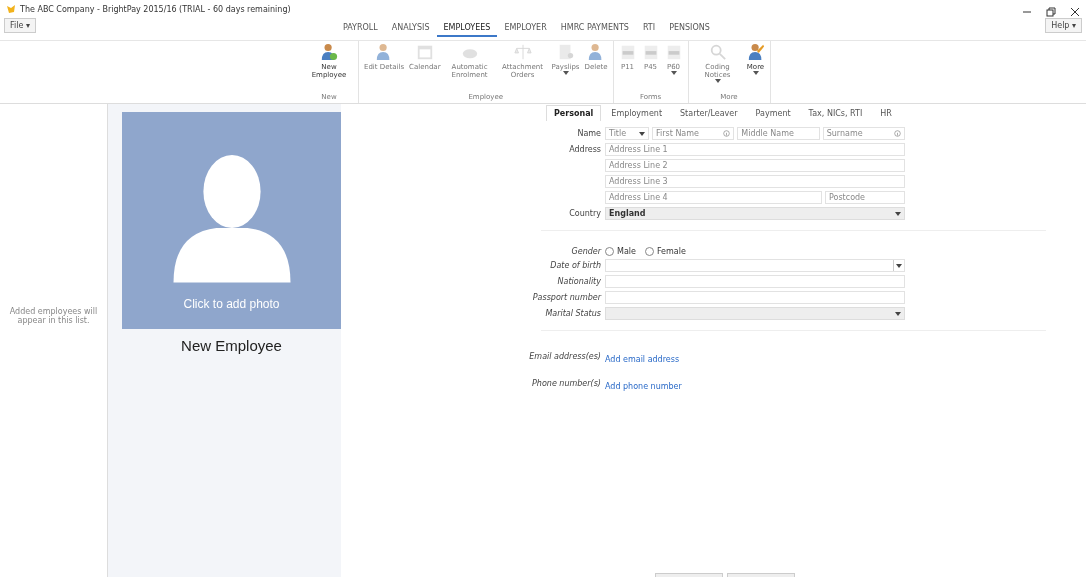 This screenshot has height=577, width=1086. Describe the element at coordinates (585, 251) in the screenshot. I see `field-label: Gender` at that location.